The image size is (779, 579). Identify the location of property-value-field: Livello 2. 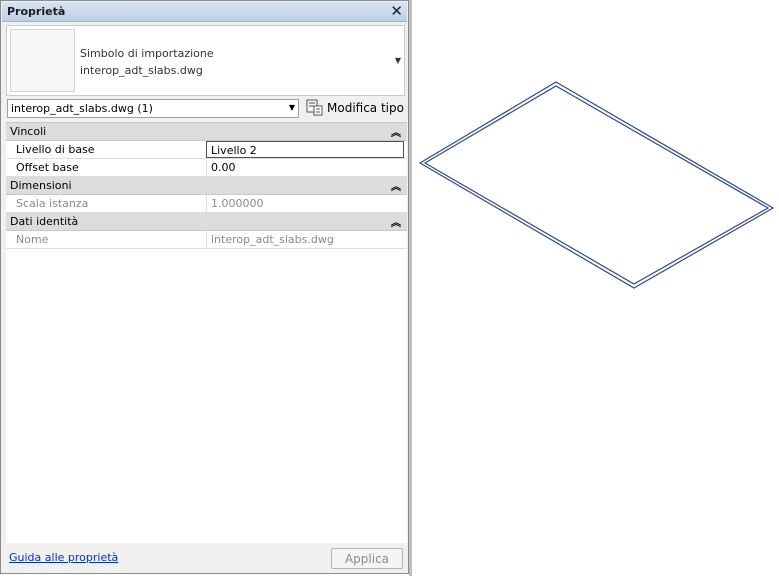
(305, 149).